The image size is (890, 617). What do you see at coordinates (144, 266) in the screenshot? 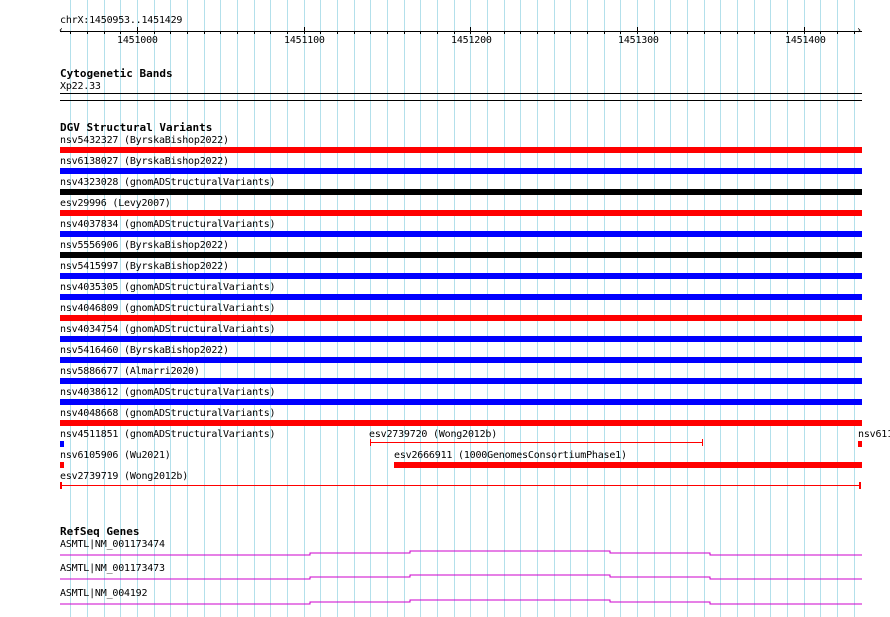
I see `variant-label: nsv5415997 (ByrskaBishop2022)` at bounding box center [144, 266].